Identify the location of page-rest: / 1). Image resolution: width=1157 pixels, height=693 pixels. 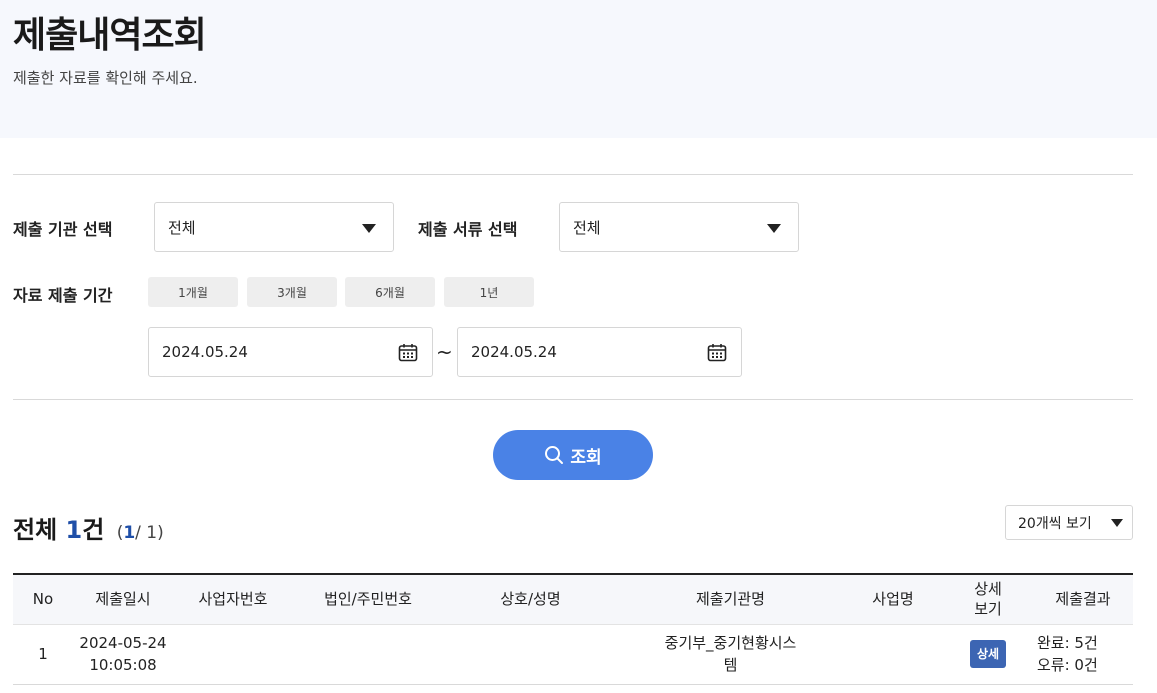
(149, 533).